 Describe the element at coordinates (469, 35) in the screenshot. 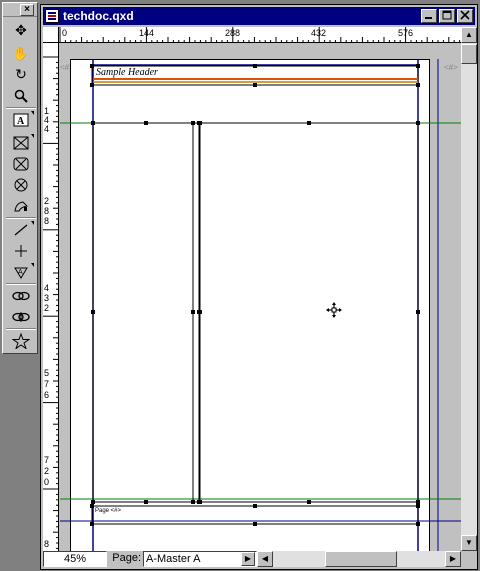

I see `scroll-up-button: ▲` at that location.